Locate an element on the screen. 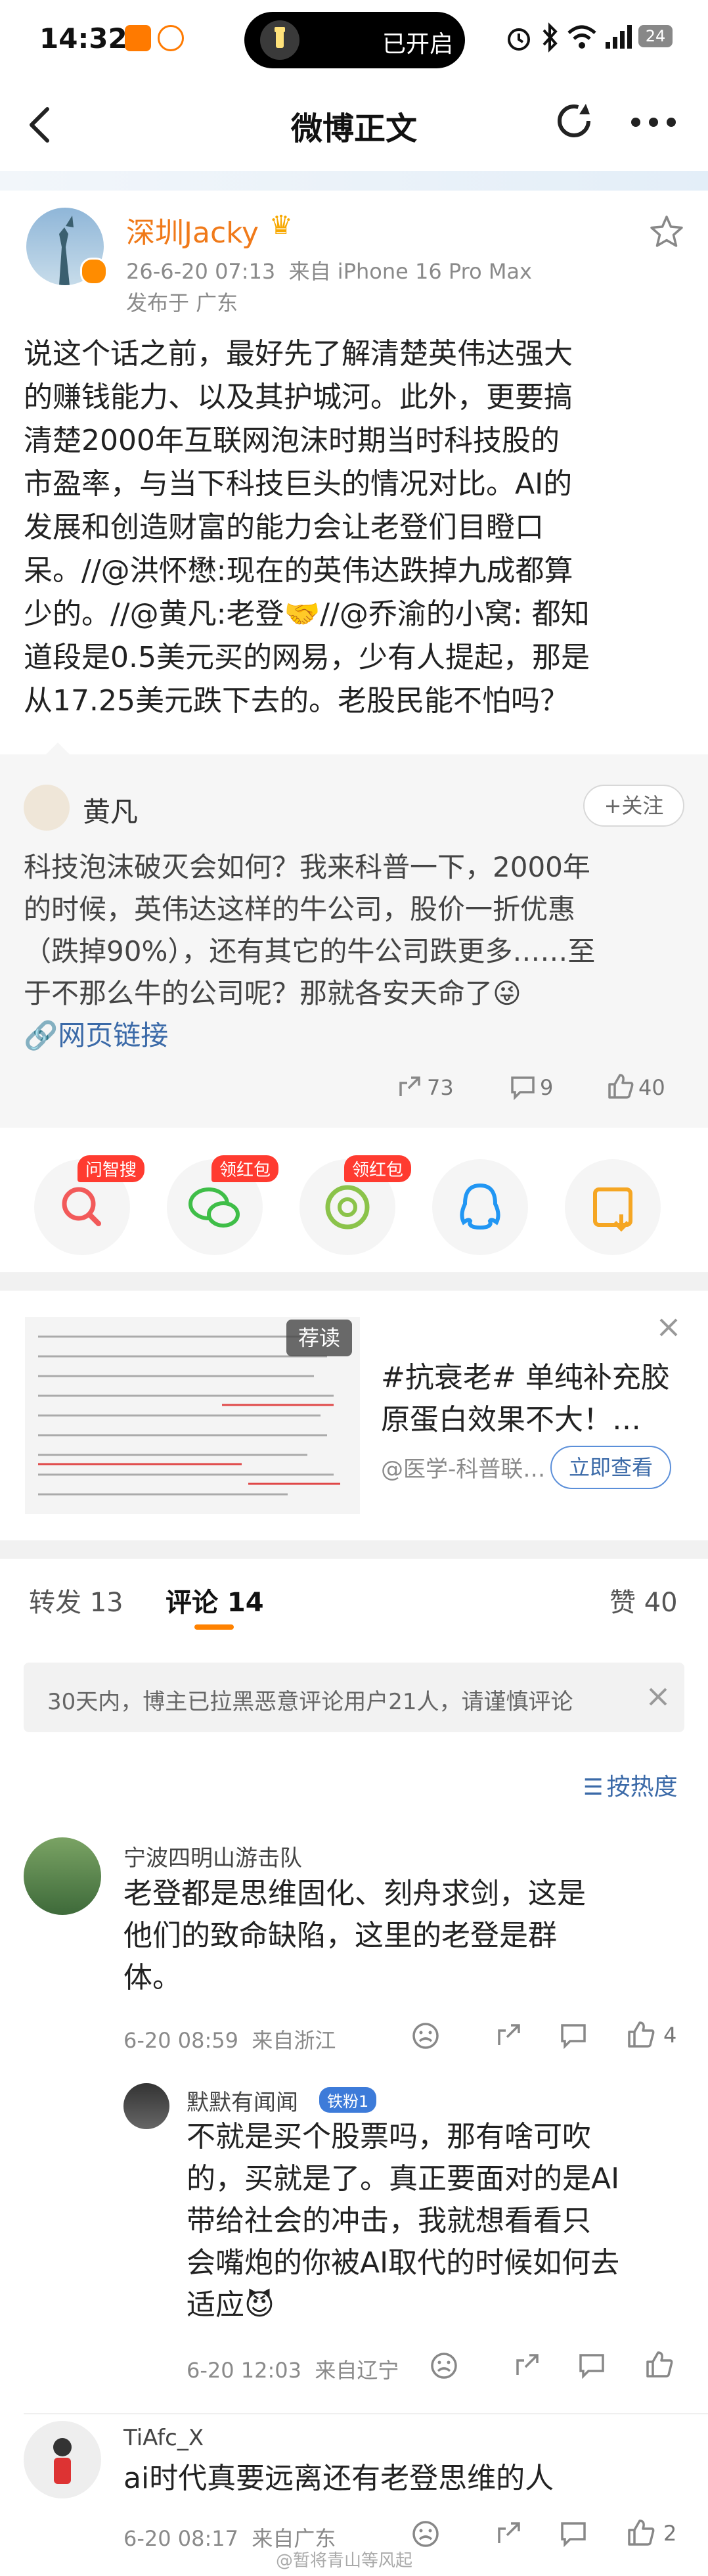 The height and width of the screenshot is (2576, 708). refresh-icon is located at coordinates (576, 123).